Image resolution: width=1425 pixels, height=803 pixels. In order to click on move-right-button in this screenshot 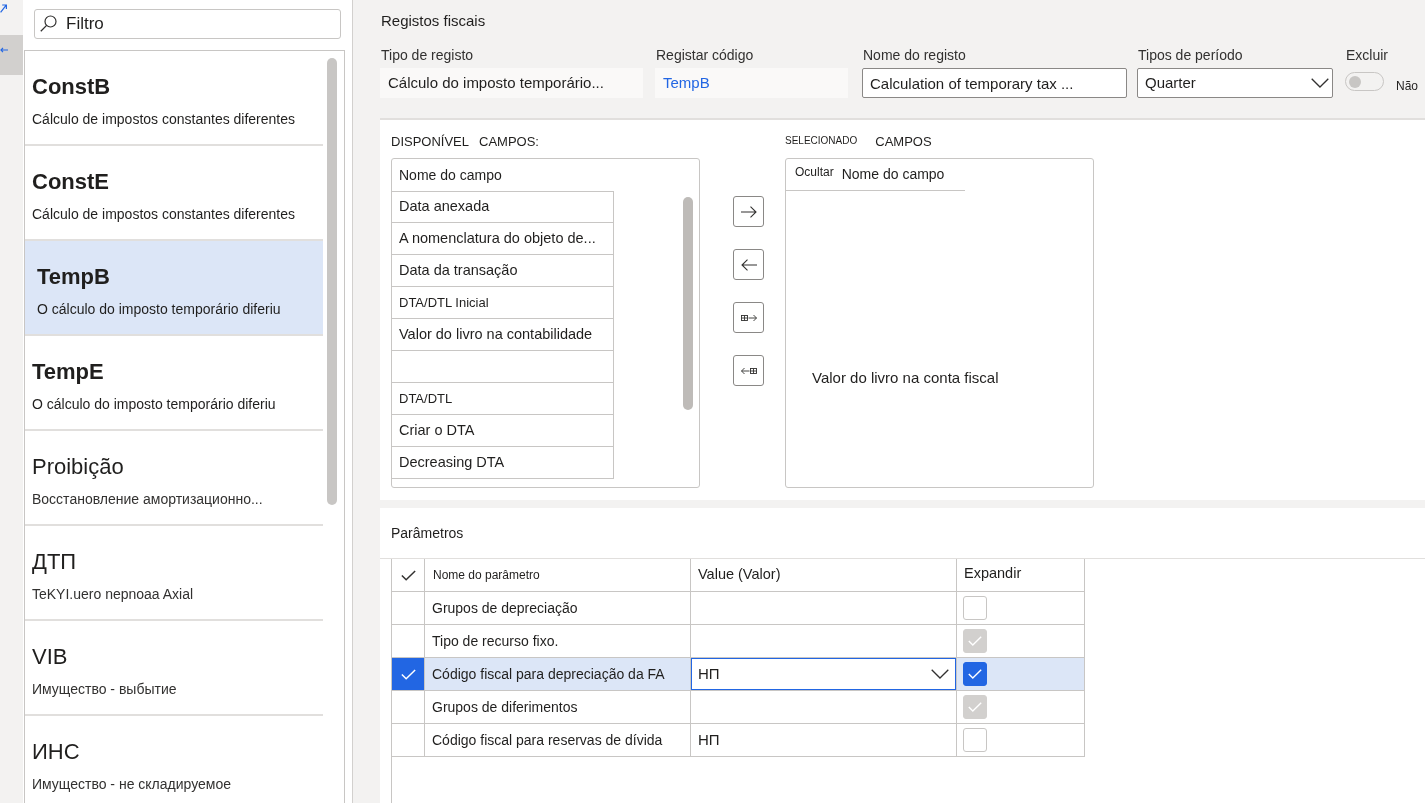, I will do `click(748, 211)`.